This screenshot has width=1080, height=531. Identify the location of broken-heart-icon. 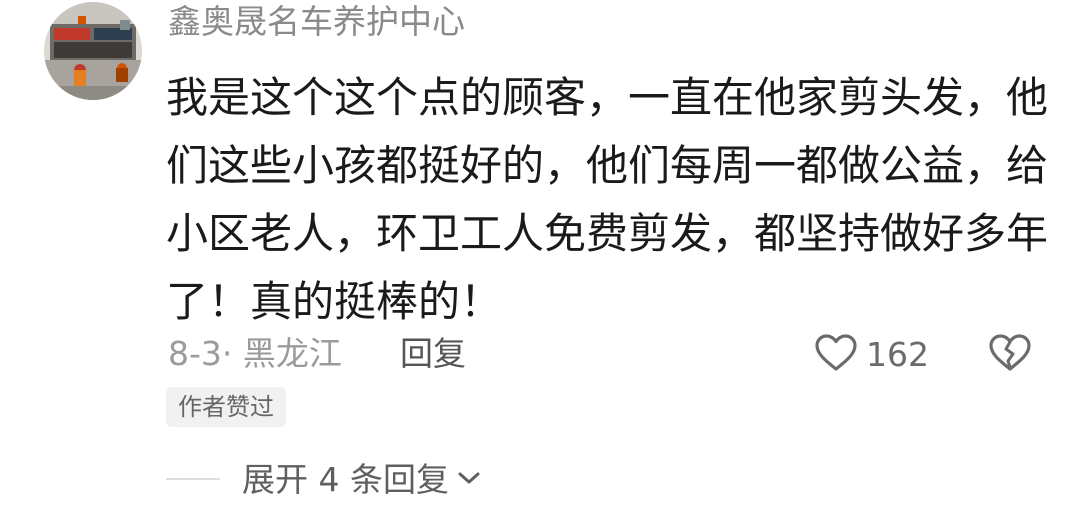
(1010, 355).